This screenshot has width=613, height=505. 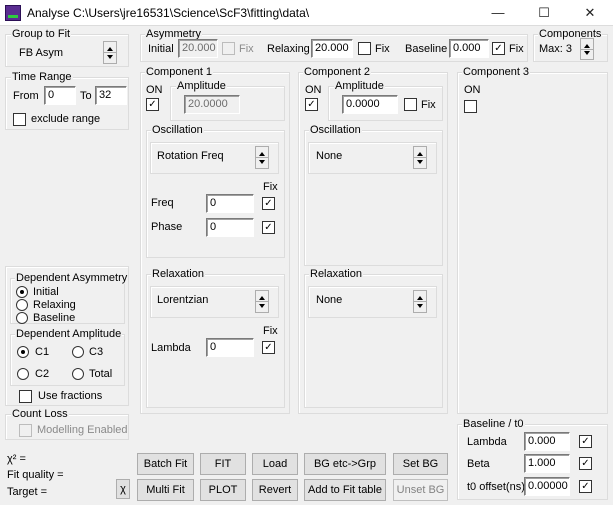 I want to click on component3-legend: Component 3, so click(x=496, y=72).